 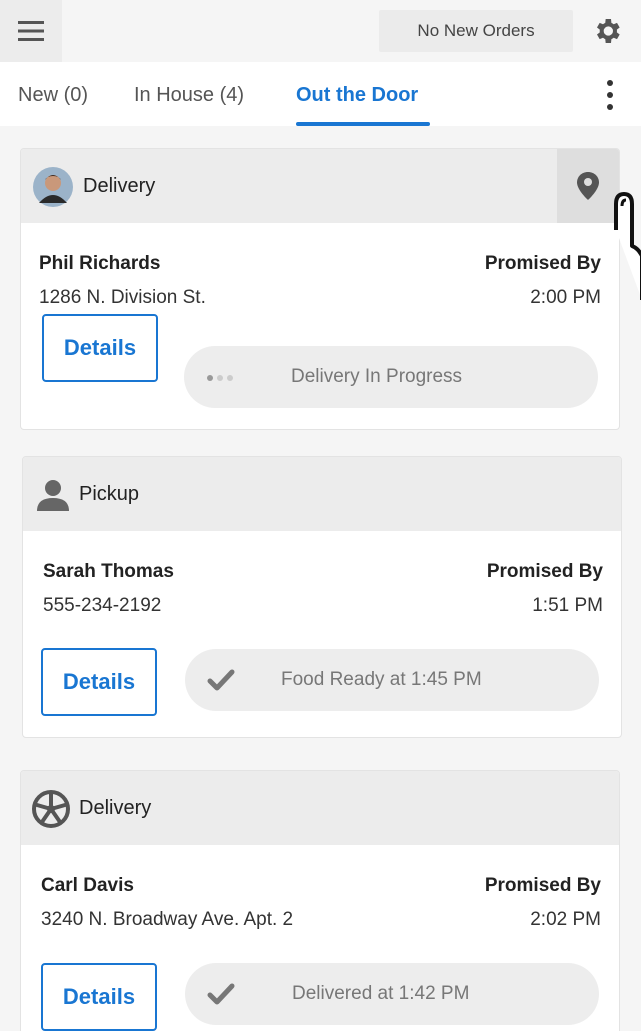 What do you see at coordinates (610, 95) in the screenshot?
I see `more-options-icon` at bounding box center [610, 95].